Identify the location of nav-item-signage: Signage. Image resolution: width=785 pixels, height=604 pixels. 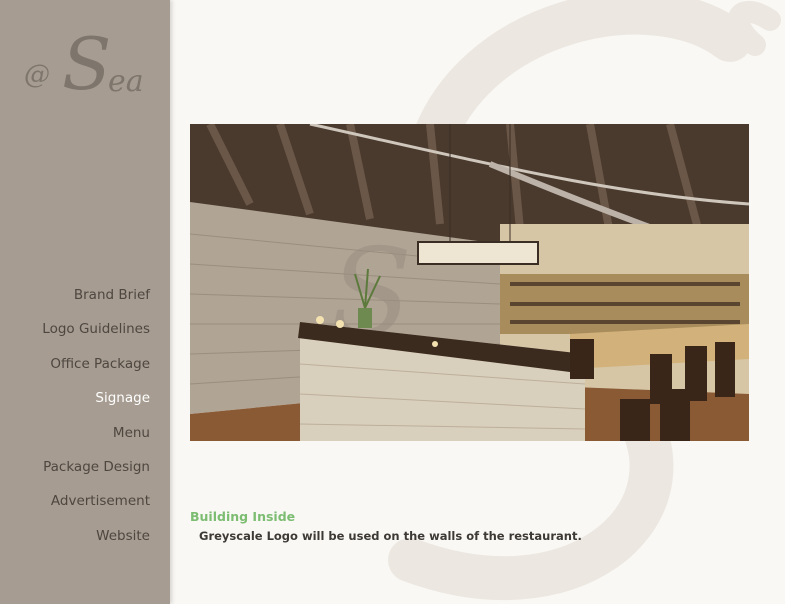
(96, 406).